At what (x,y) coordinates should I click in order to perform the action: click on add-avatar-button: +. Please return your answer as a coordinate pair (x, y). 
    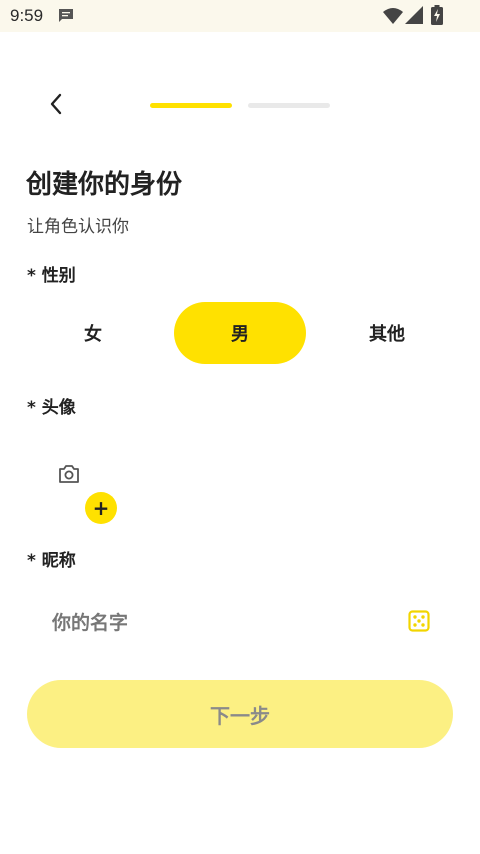
    Looking at the image, I should click on (101, 508).